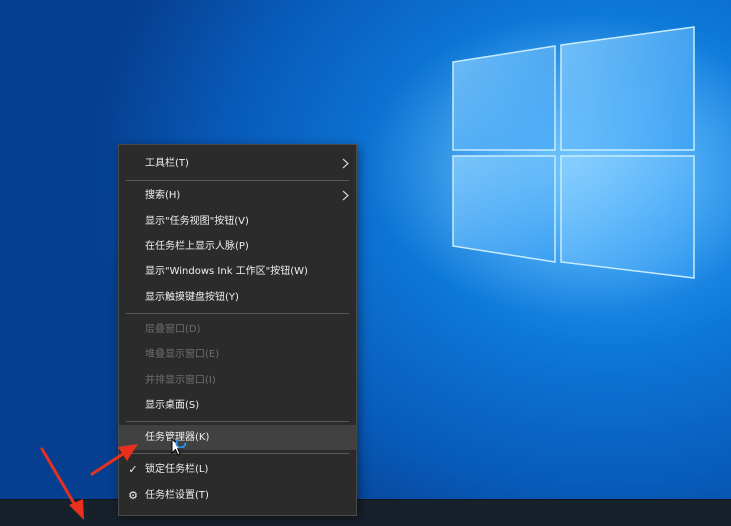  Describe the element at coordinates (197, 246) in the screenshot. I see `menu-item-label: 在任务栏上显示人脉(P)` at that location.